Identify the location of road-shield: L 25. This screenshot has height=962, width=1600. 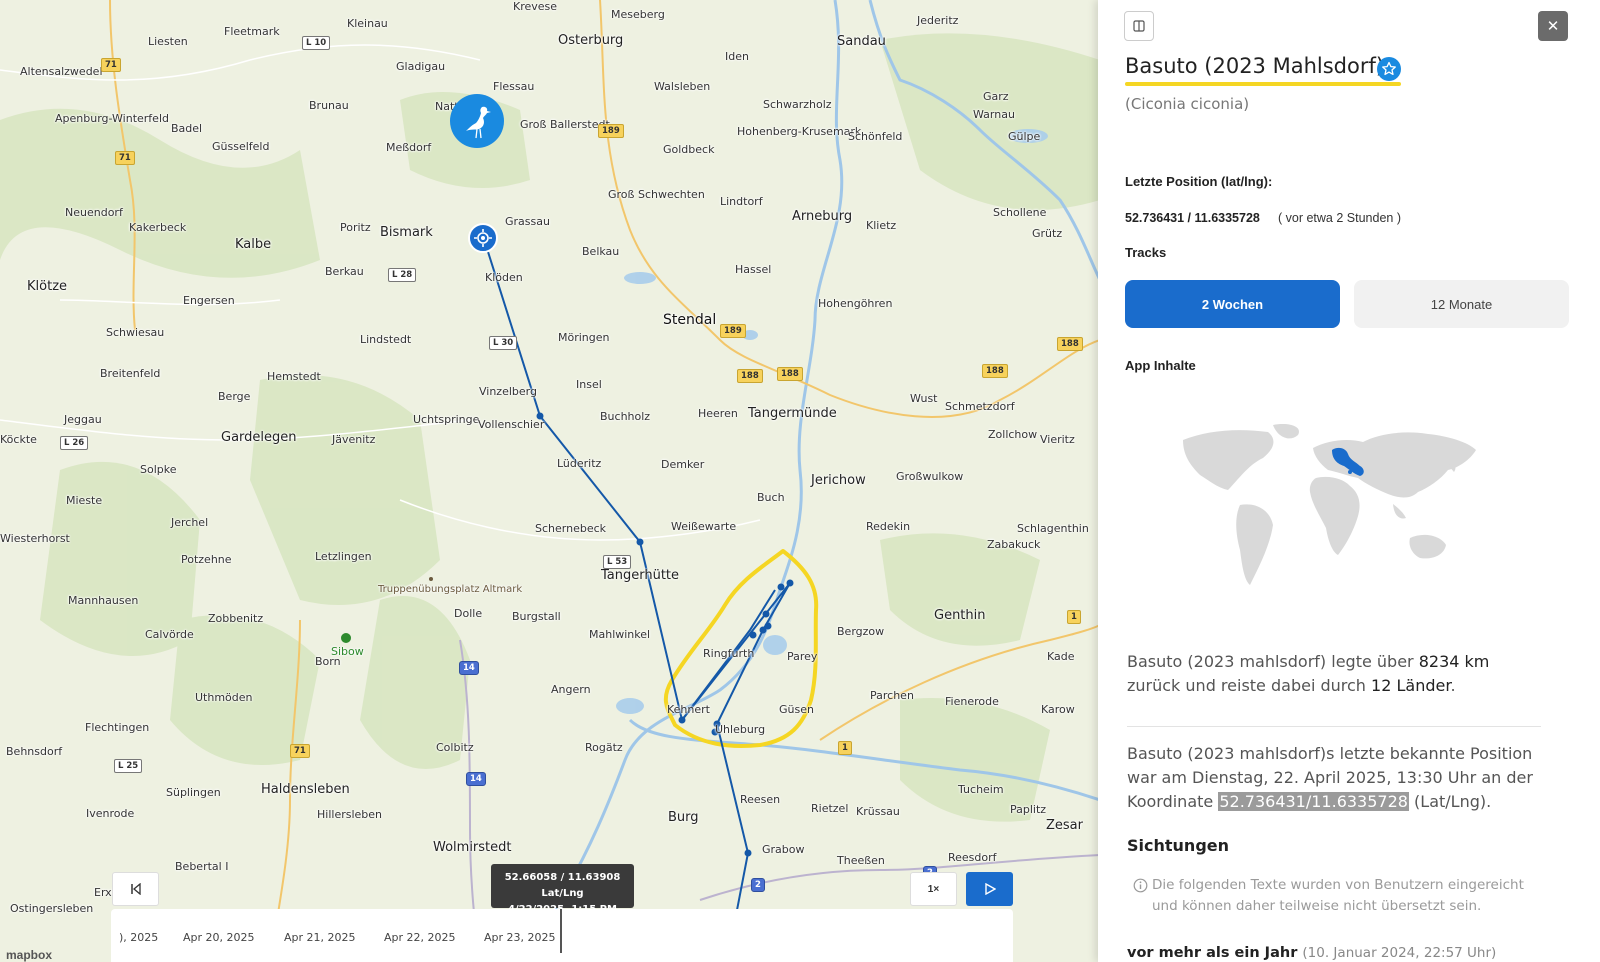
(128, 766).